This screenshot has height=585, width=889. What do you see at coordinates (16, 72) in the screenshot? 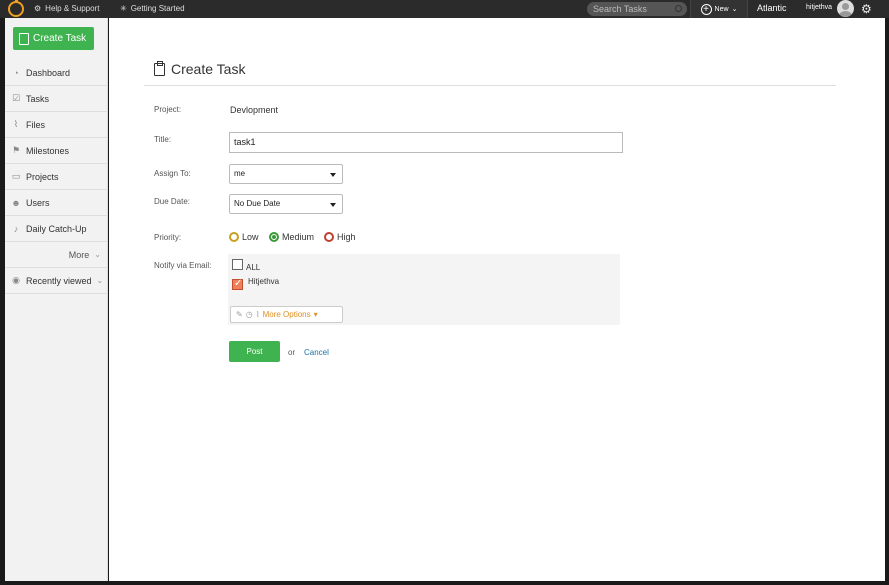
I see `gauge-icon: ◔` at bounding box center [16, 72].